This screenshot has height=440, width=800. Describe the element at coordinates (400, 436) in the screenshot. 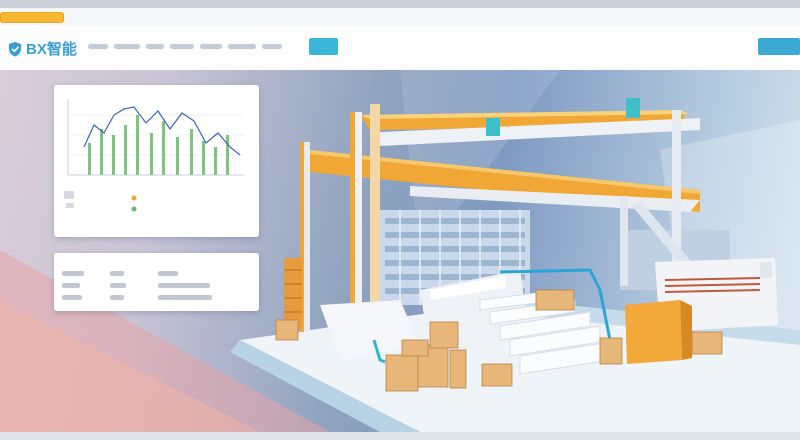

I see `window-bottom-strip` at that location.